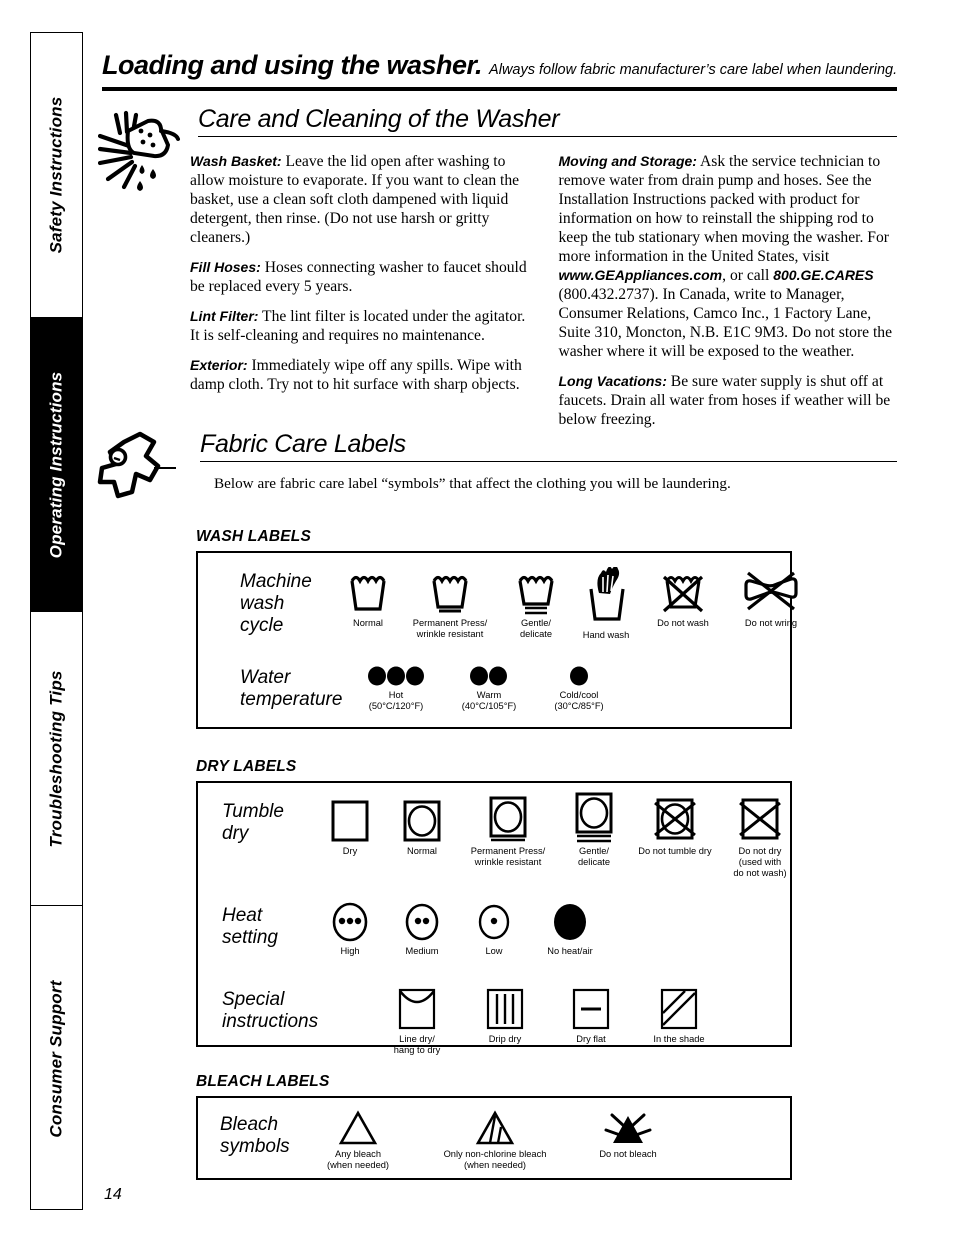 This screenshot has width=954, height=1235. What do you see at coordinates (675, 851) in the screenshot?
I see `dry-symbol-caption: Do not tumble dry` at bounding box center [675, 851].